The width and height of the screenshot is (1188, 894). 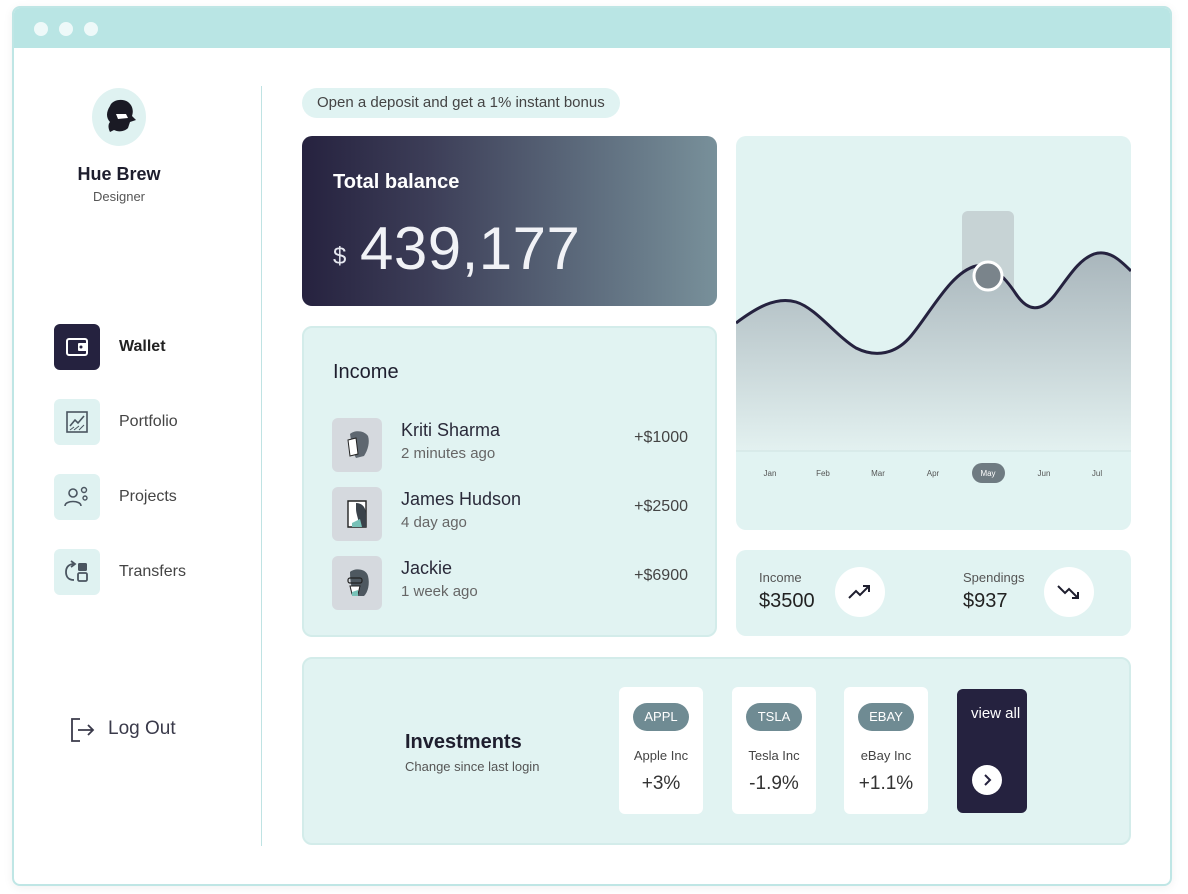 What do you see at coordinates (933, 593) in the screenshot?
I see `stats-card: Income $3500 Spendings $937` at bounding box center [933, 593].